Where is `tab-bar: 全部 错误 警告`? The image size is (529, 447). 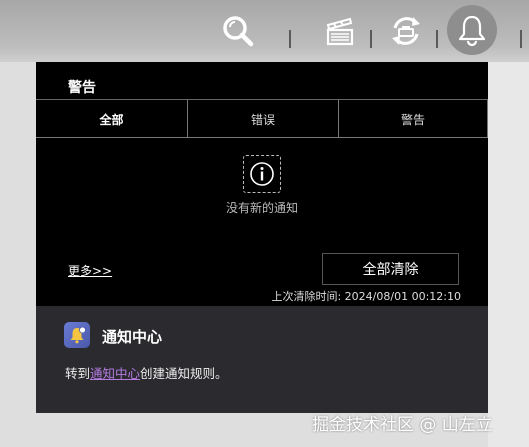
tab-bar: 全部 错误 警告 is located at coordinates (262, 119).